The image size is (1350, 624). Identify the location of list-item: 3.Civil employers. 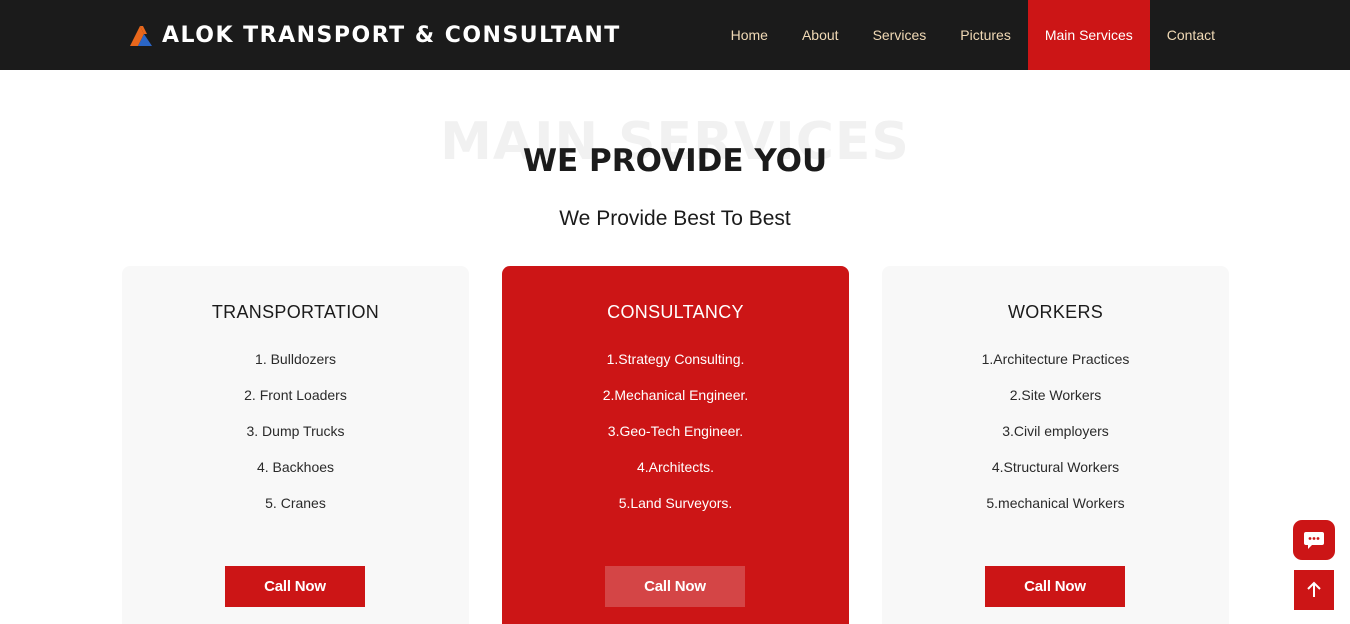
(1055, 431).